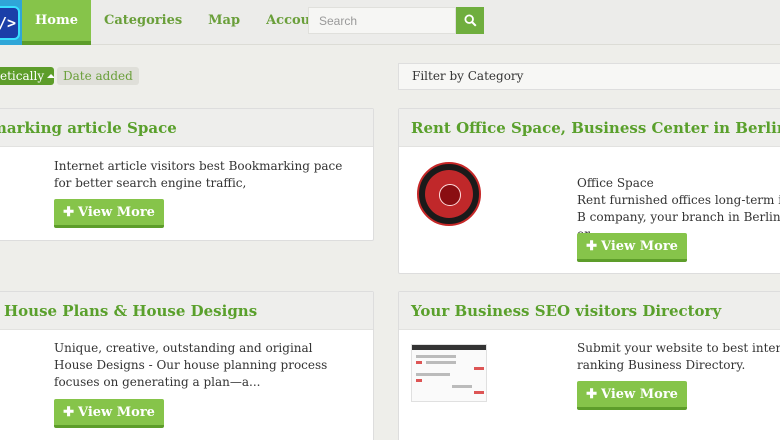 The image size is (780, 440). Describe the element at coordinates (615, 183) in the screenshot. I see `listing-subtitle: Office Space` at that location.